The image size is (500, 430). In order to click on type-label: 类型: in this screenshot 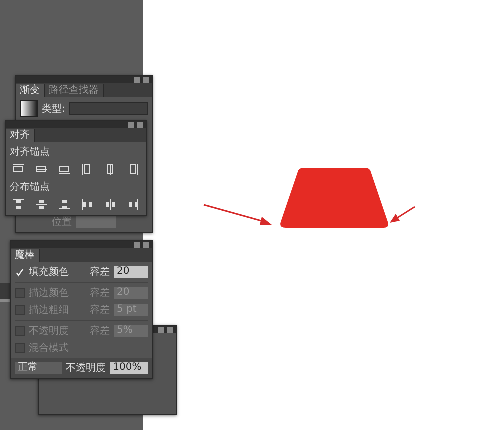, I will do `click(54, 109)`.